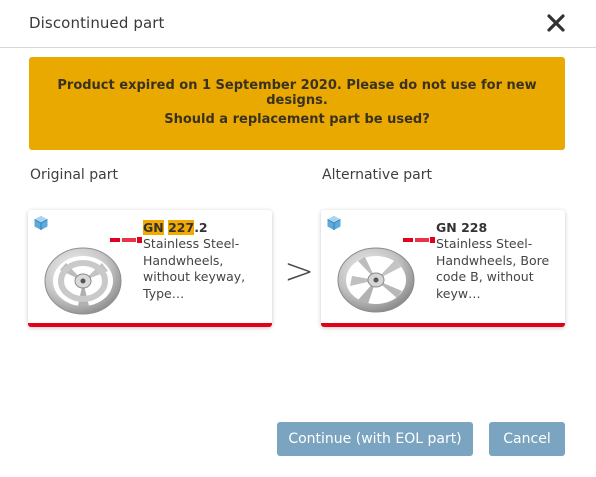 This screenshot has height=477, width=596. I want to click on original-part-title: GN 227.2, so click(205, 228).